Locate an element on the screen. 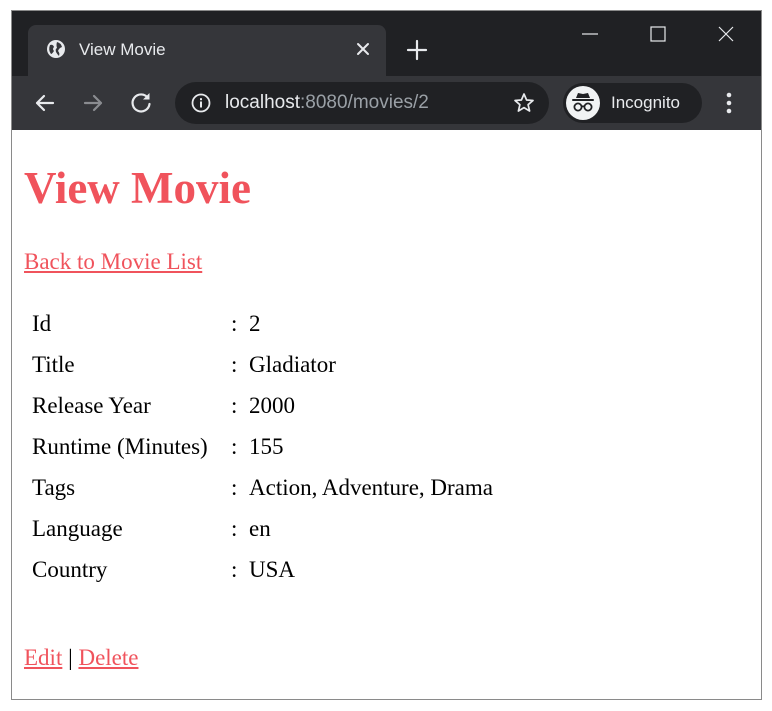 The image size is (772, 711). forward-button is located at coordinates (93, 103).